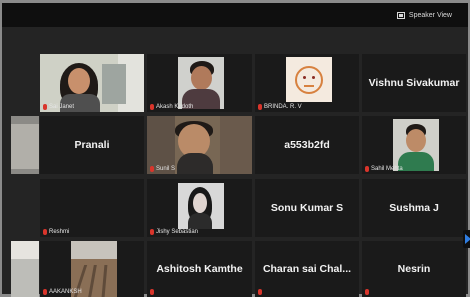 This screenshot has width=470, height=297. I want to click on speaker-view-label: Speaker View, so click(430, 15).